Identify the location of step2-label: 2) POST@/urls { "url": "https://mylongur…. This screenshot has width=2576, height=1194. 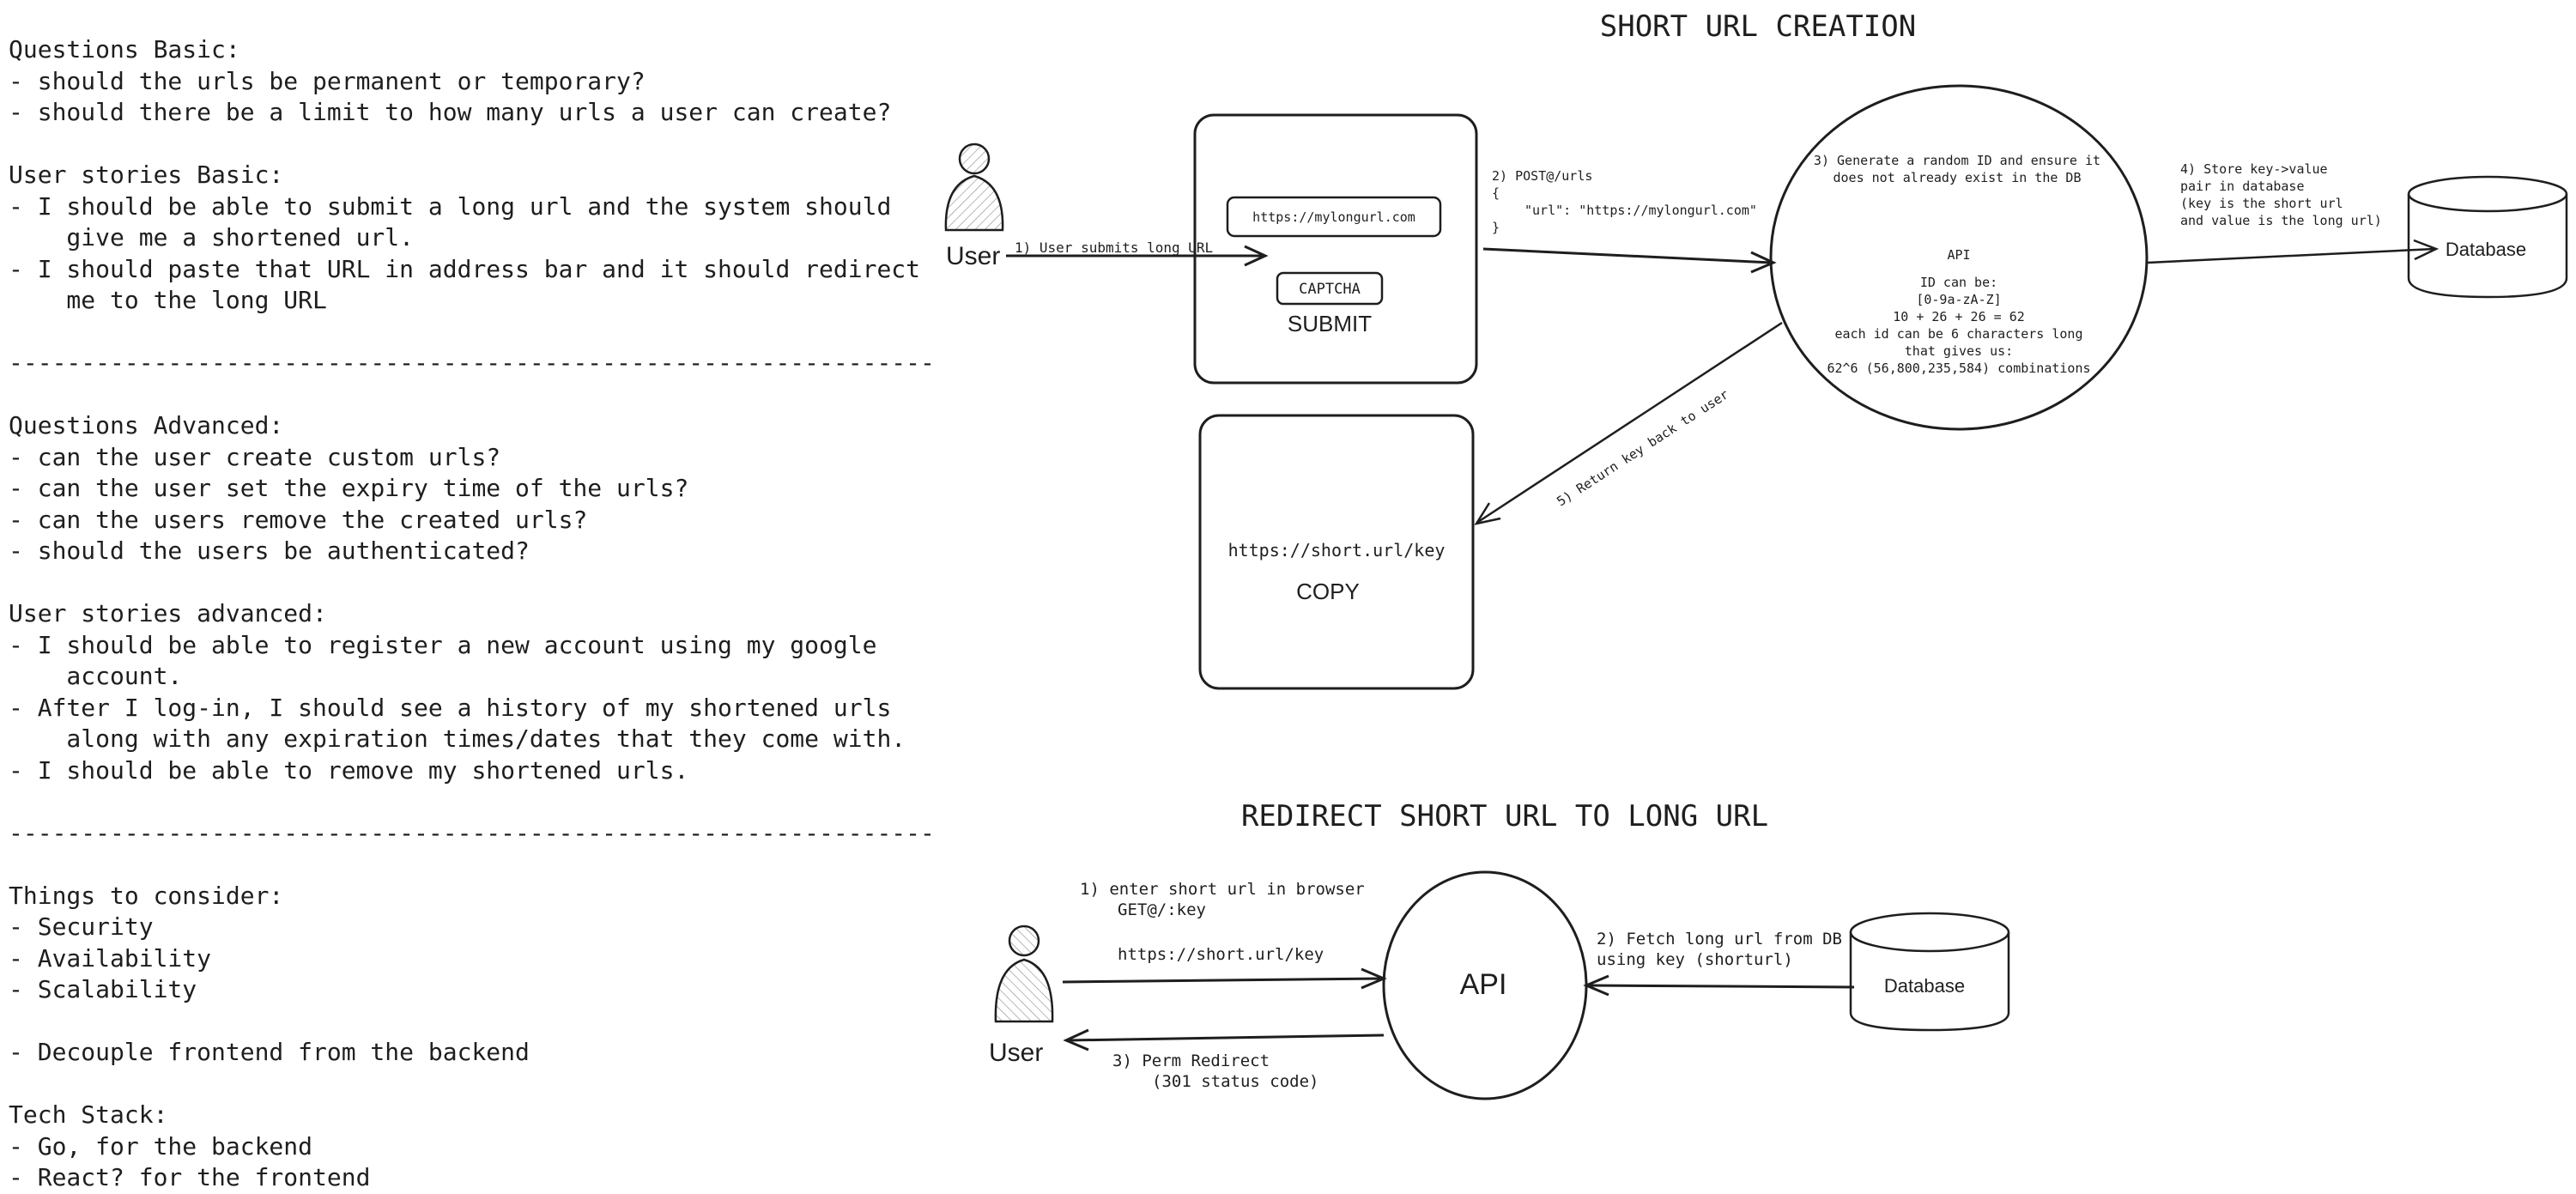
(1624, 201).